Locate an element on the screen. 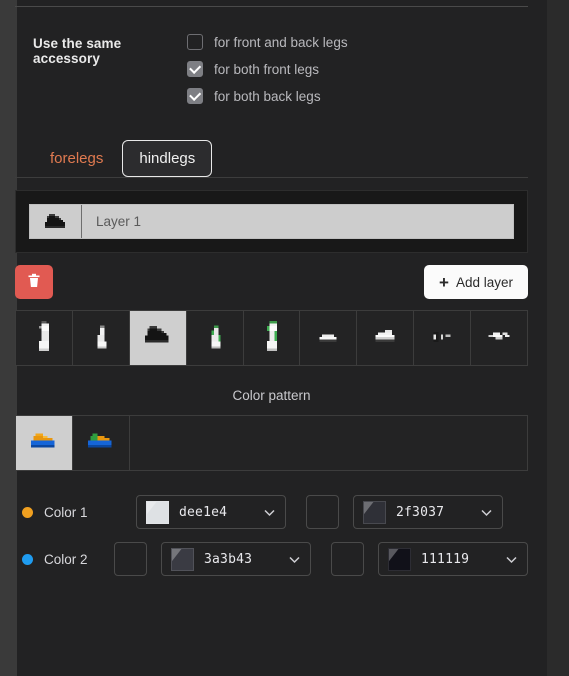 This screenshot has width=569, height=676. boot-sprite-icon is located at coordinates (56, 221).